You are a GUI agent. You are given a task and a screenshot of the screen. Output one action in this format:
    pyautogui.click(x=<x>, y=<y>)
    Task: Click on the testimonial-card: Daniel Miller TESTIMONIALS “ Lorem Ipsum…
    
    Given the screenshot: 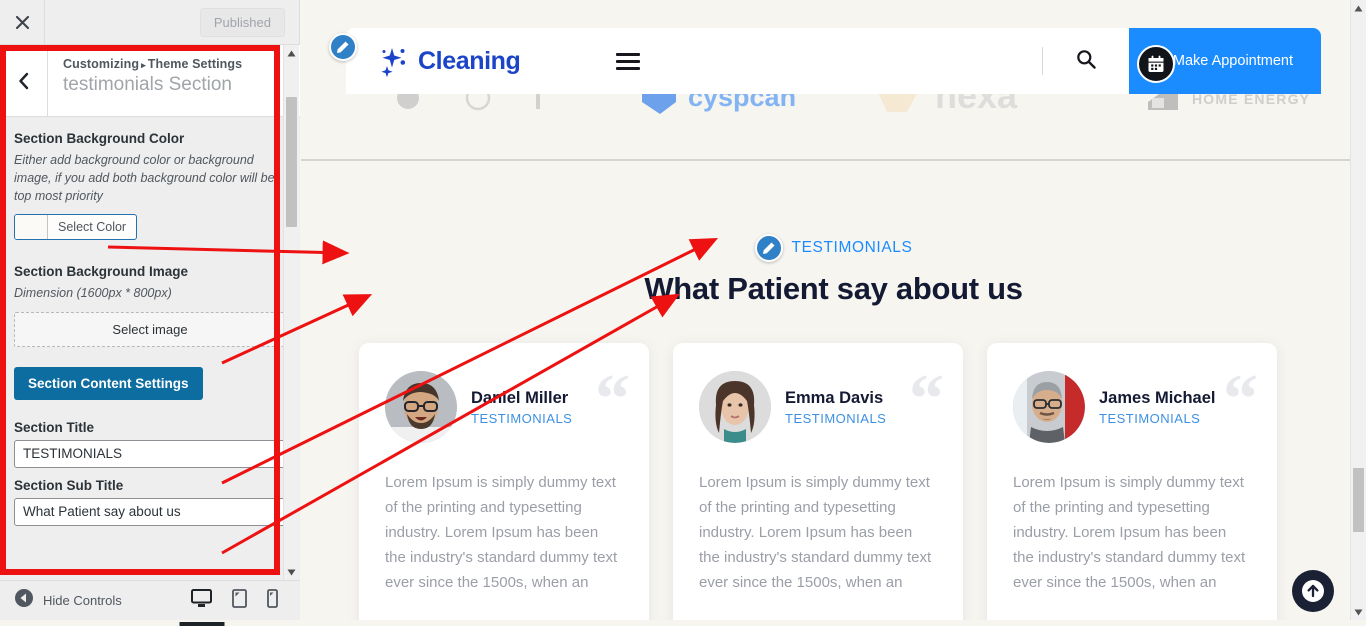 What is the action you would take?
    pyautogui.click(x=504, y=481)
    